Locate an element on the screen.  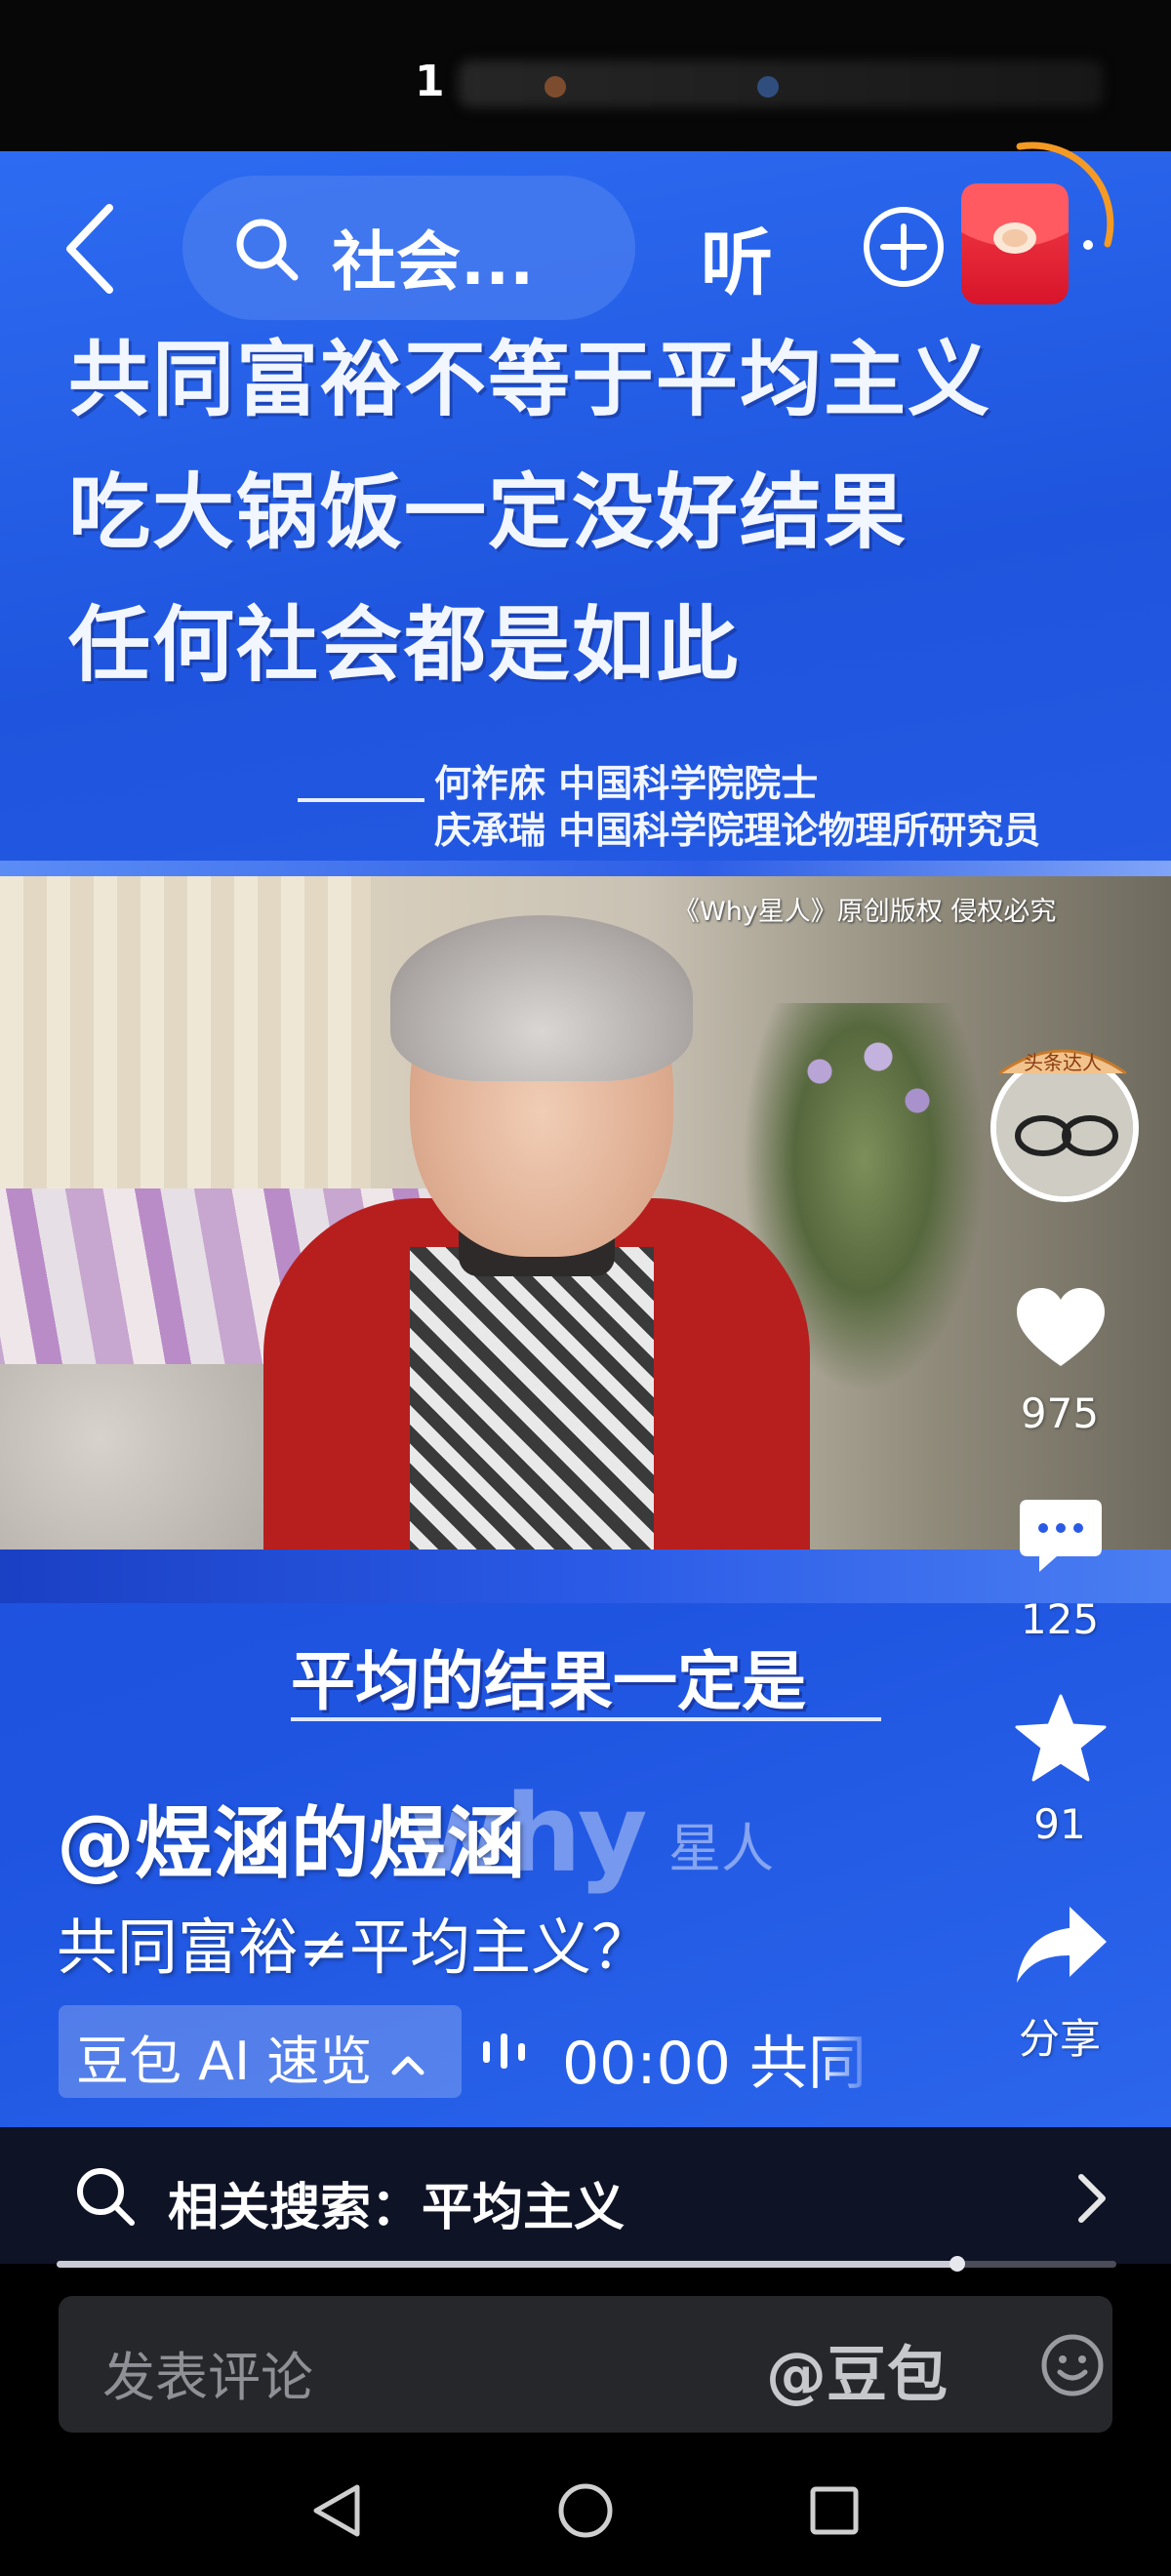
share-label: 分享 is located at coordinates (1060, 2036).